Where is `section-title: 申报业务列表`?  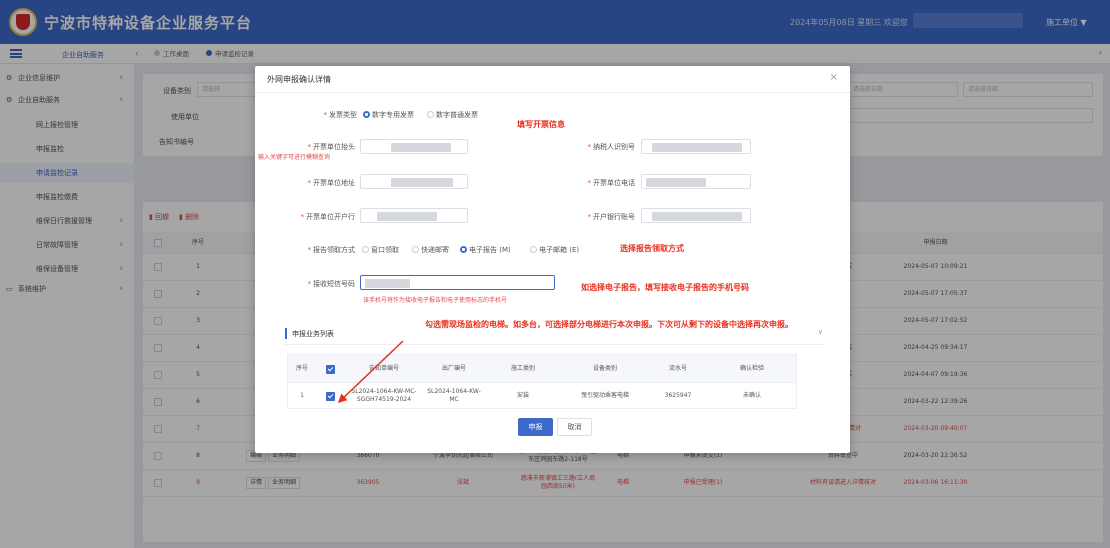 section-title: 申报业务列表 is located at coordinates (313, 334).